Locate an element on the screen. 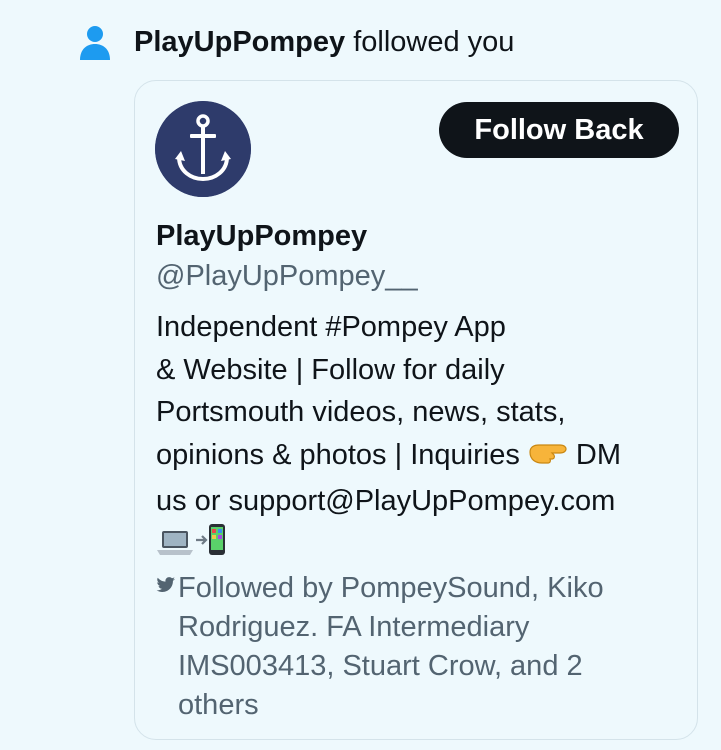 The height and width of the screenshot is (750, 721). notification-headline: PlayUpPompey followed you is located at coordinates (324, 42).